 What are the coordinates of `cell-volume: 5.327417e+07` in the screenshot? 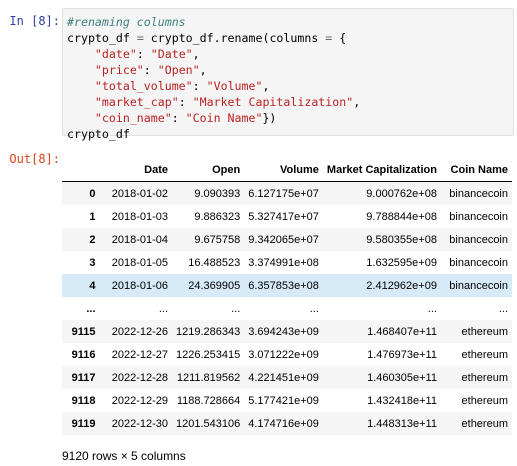 It's located at (283, 216).